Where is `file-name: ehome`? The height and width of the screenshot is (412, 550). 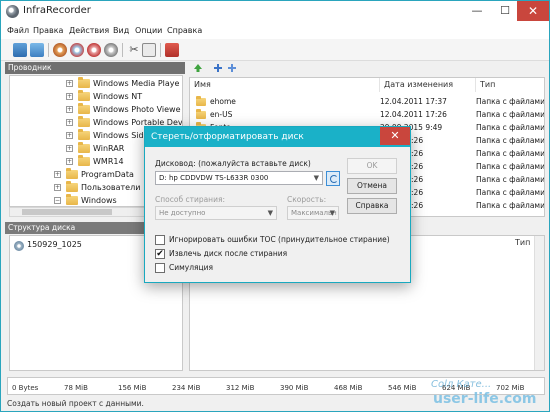
file-name: ehome is located at coordinates (223, 101).